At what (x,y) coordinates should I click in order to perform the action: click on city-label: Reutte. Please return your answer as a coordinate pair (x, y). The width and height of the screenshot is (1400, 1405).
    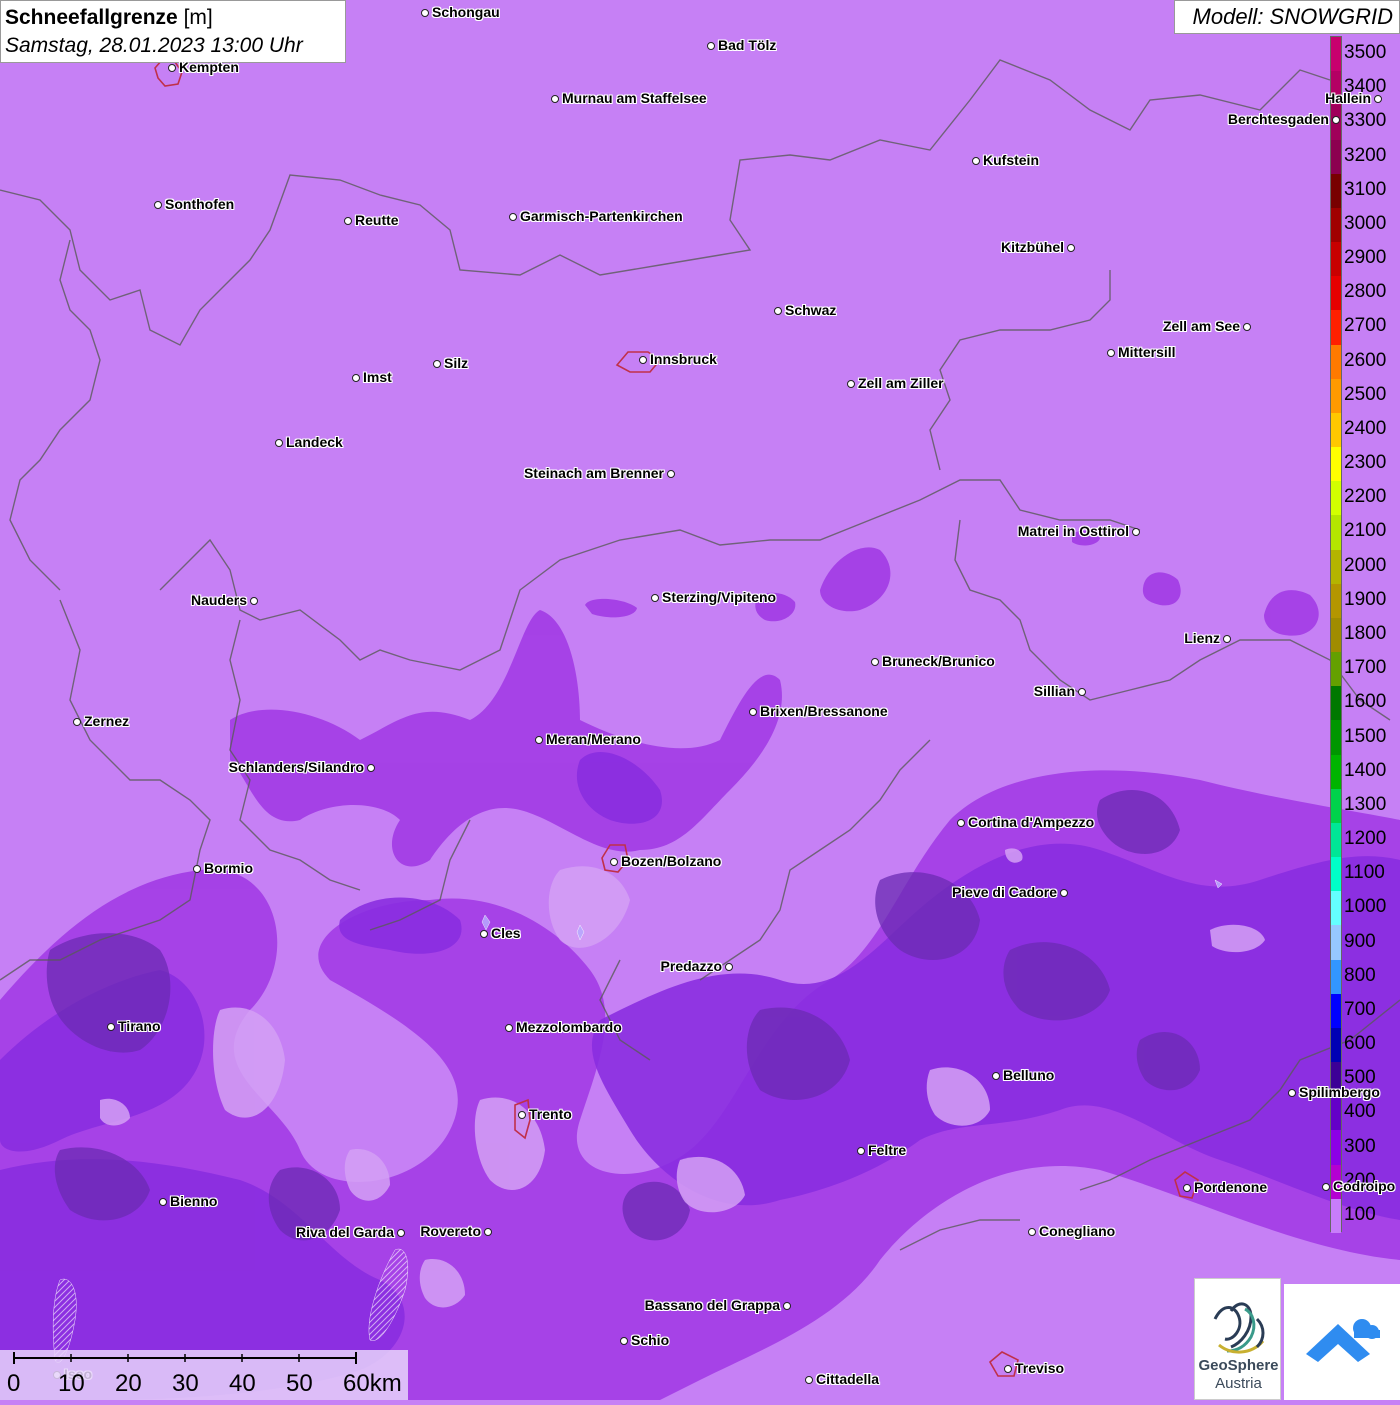
    Looking at the image, I should click on (377, 220).